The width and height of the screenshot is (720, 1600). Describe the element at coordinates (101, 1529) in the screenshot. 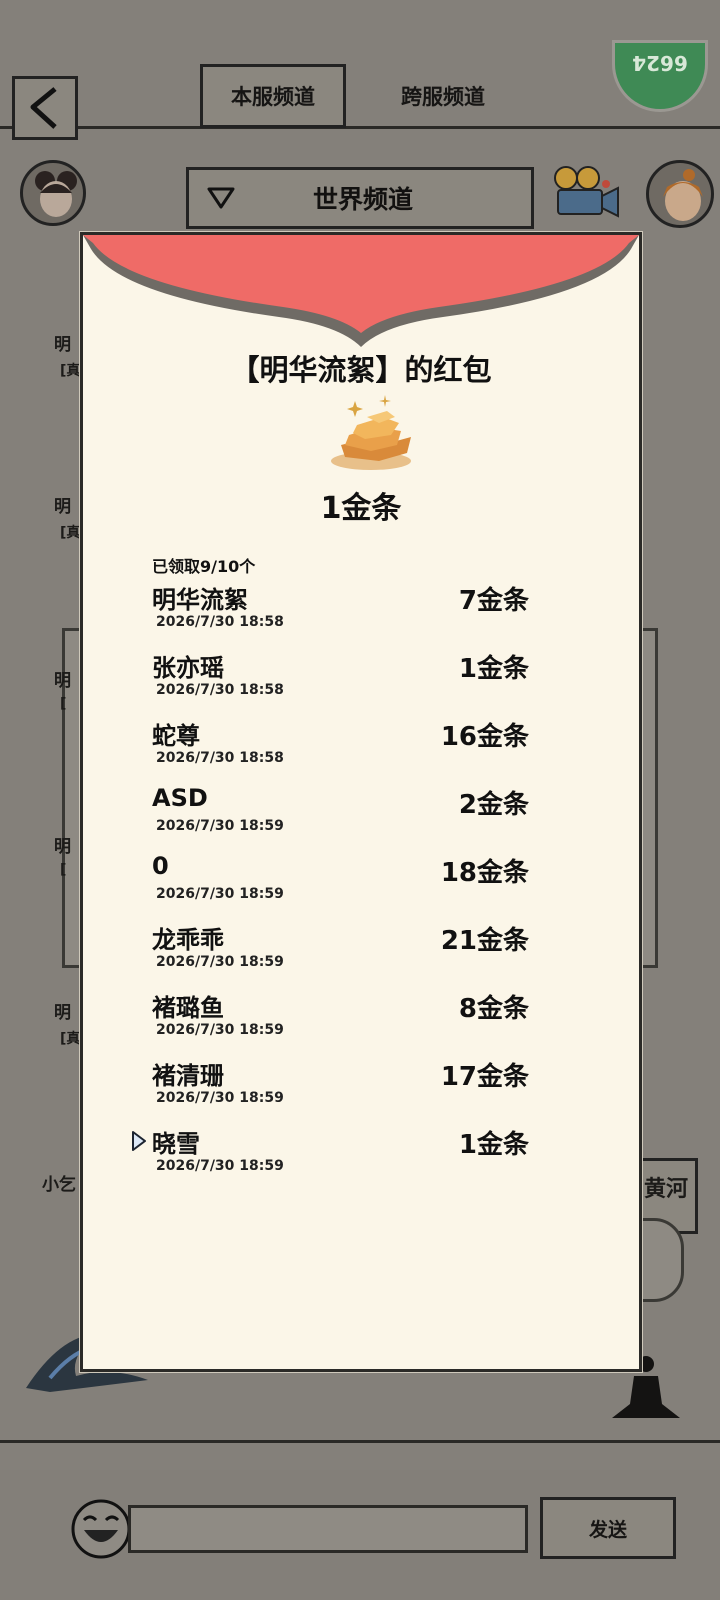

I see `smile-icon` at that location.